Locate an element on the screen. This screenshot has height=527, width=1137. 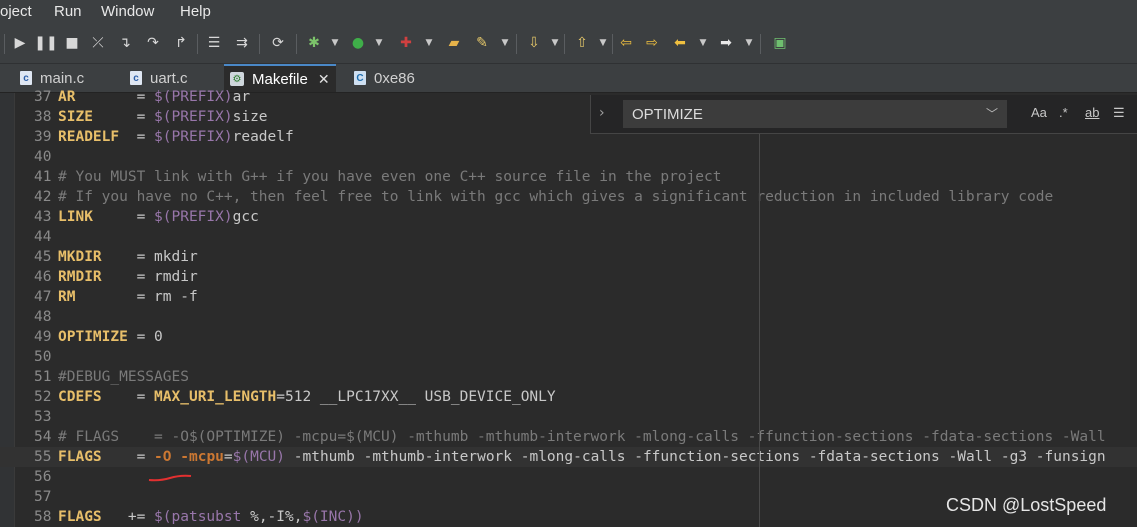
open-folder-icon: ▰ is located at coordinates (454, 43).